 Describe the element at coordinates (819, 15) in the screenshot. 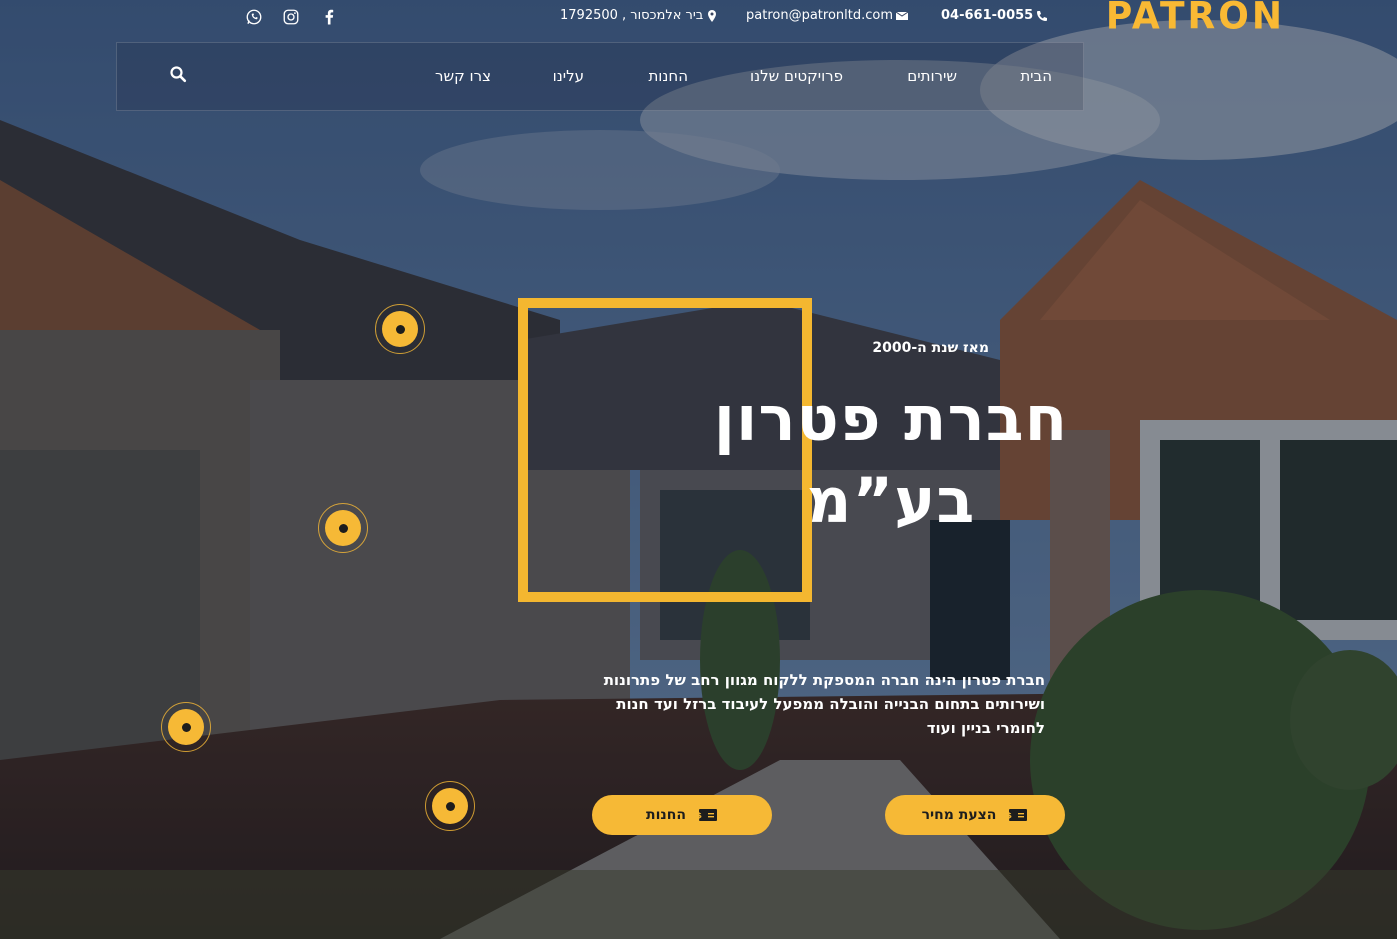

I see `email-text: patron@patronltd.com` at that location.